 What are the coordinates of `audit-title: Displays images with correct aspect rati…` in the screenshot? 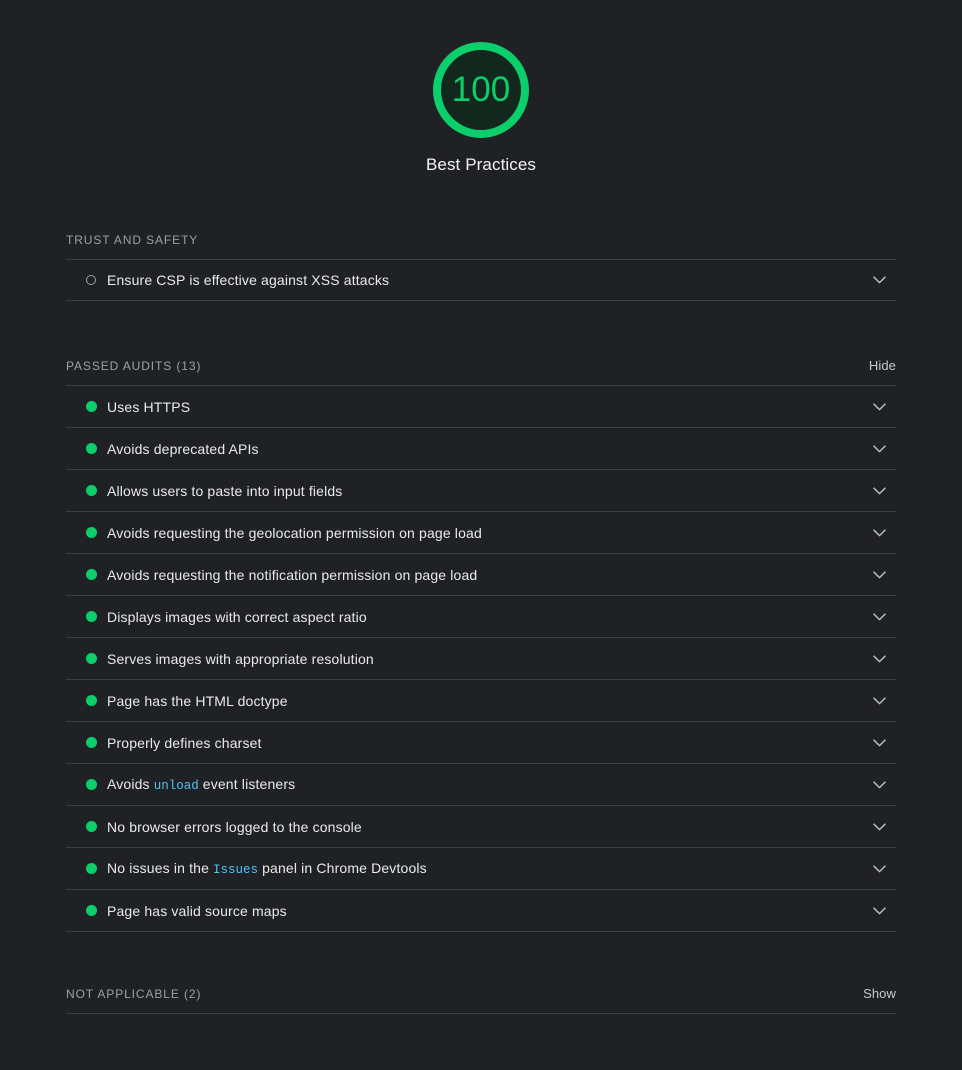 It's located at (237, 616).